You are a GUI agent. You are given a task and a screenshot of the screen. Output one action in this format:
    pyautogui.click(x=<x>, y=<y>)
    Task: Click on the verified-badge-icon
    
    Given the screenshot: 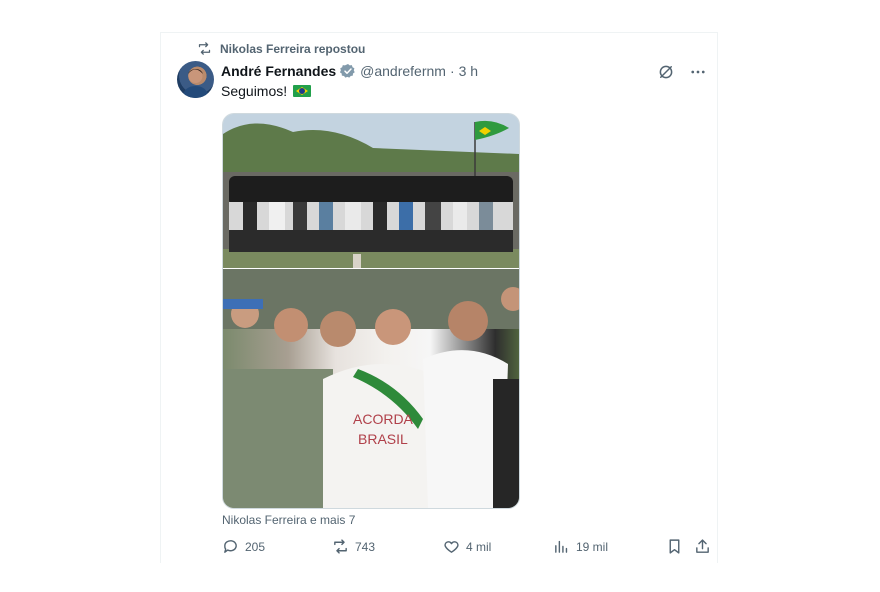 What is the action you would take?
    pyautogui.click(x=347, y=71)
    